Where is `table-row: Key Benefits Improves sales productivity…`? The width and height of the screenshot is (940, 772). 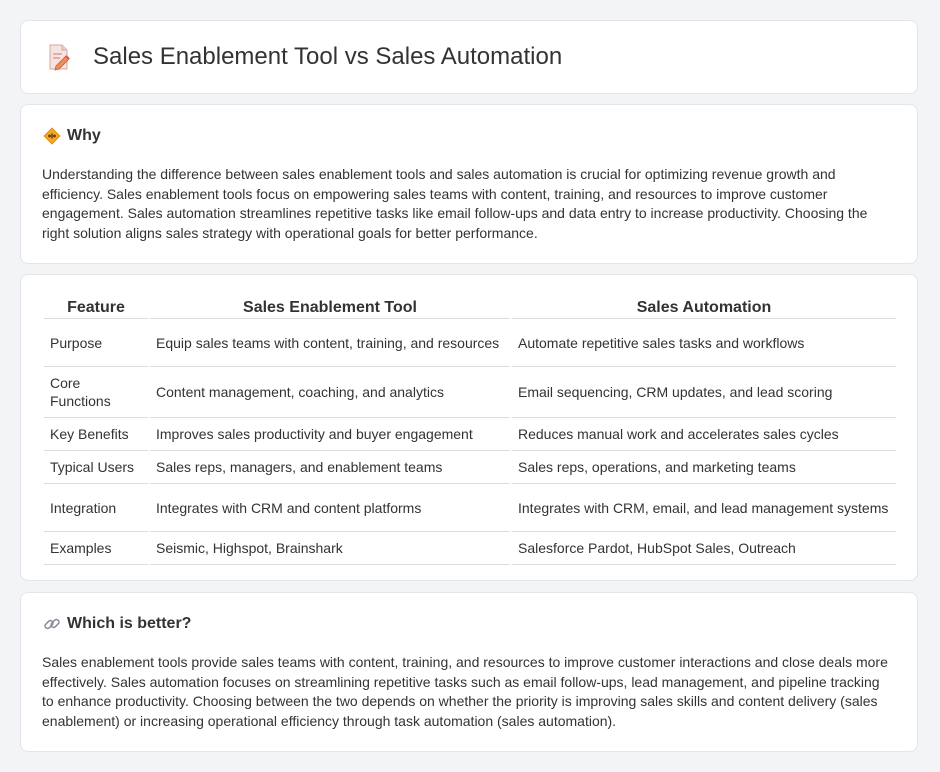
table-row: Key Benefits Improves sales productivity… is located at coordinates (470, 434).